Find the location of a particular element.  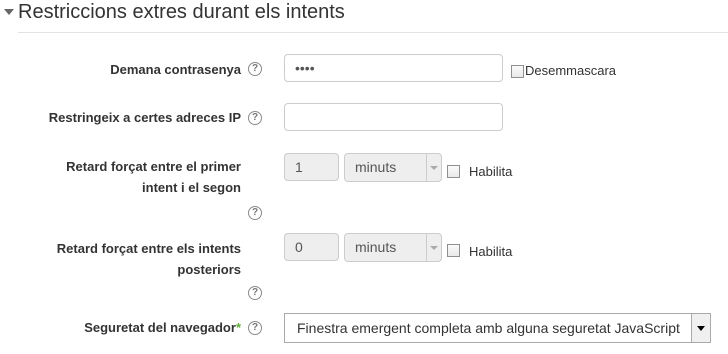

delay1-enable-checkbox is located at coordinates (453, 171).